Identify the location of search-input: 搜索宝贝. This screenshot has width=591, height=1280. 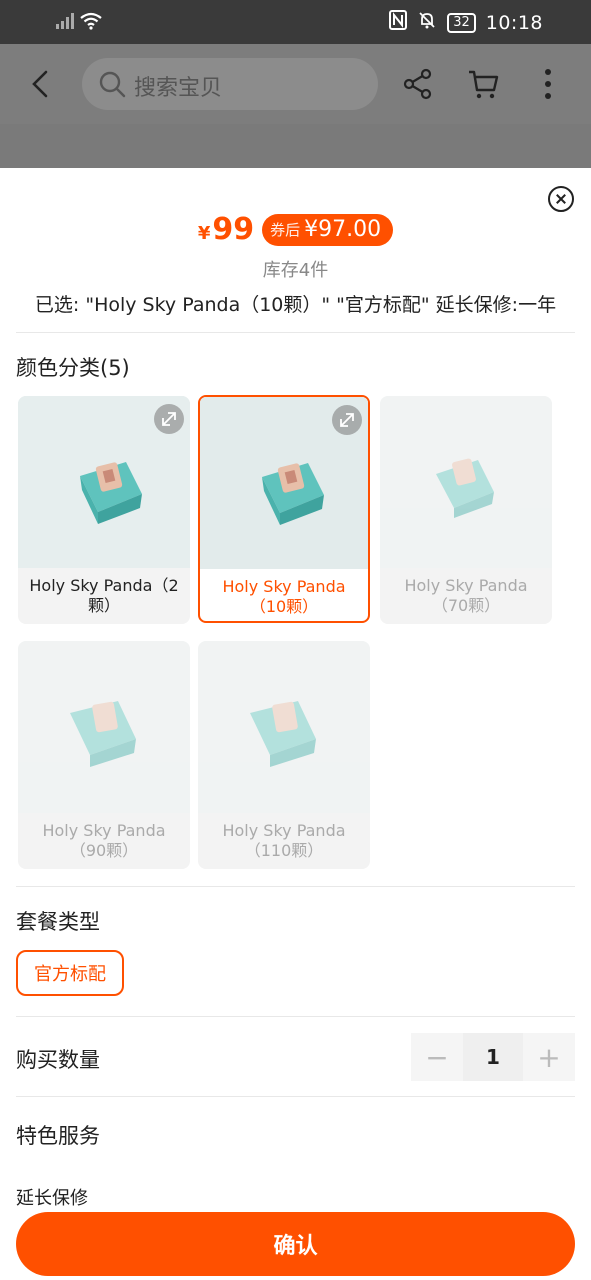
(230, 84).